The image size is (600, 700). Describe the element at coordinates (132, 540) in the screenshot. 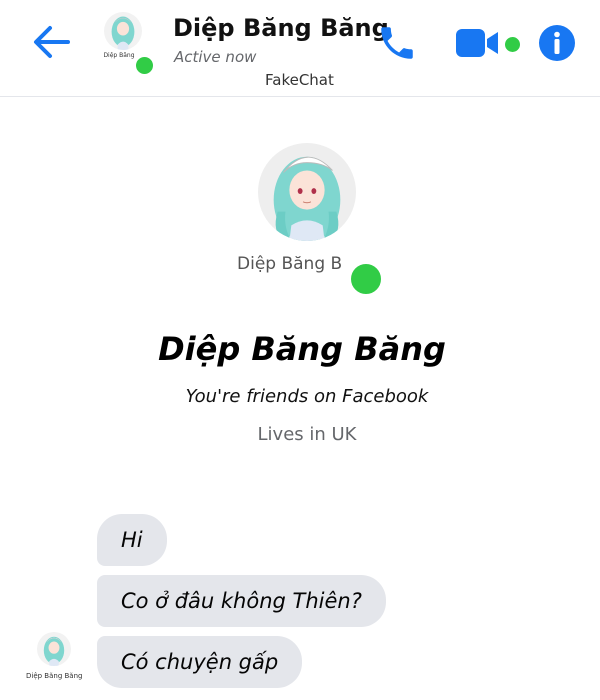

I see `message-bubble: Hi` at that location.